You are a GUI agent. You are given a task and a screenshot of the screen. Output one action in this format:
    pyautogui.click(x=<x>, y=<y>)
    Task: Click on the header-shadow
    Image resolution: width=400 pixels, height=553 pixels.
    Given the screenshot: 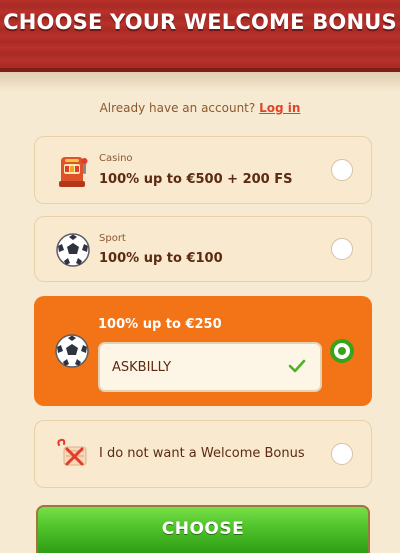 What is the action you would take?
    pyautogui.click(x=200, y=82)
    